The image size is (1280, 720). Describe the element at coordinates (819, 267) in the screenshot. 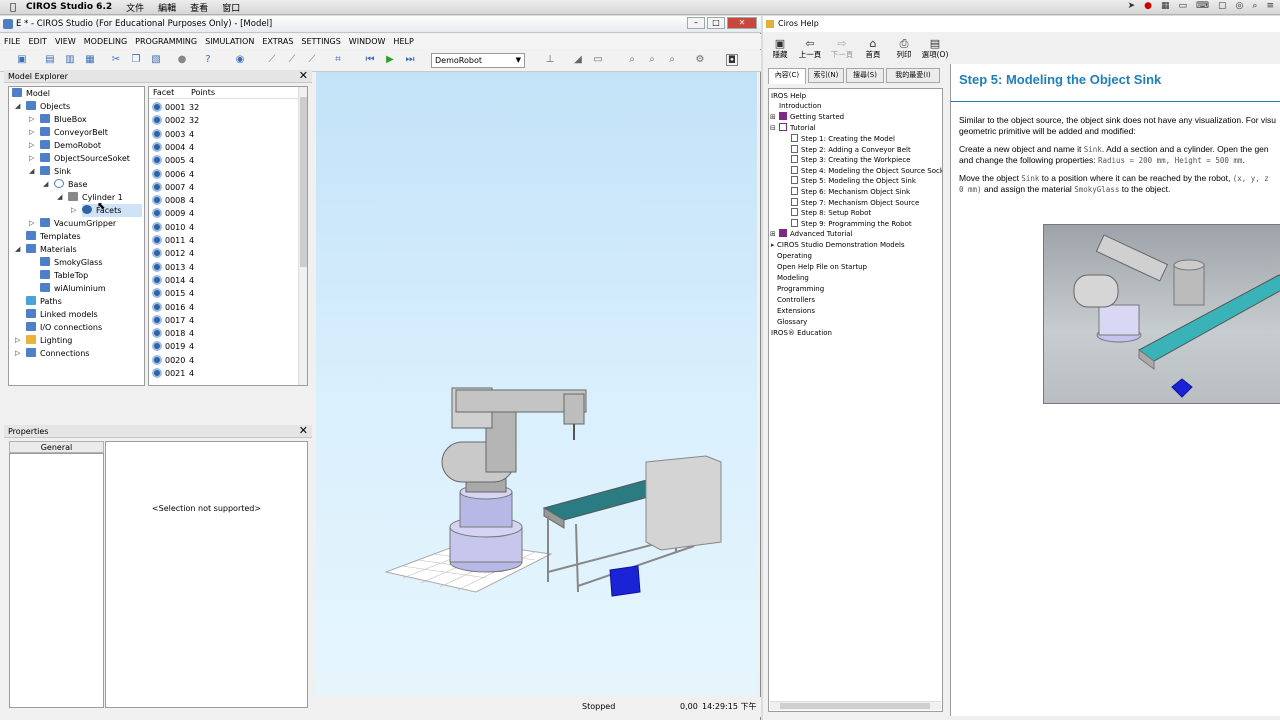

I see `toc-open-help: Open Help File on Startup` at that location.